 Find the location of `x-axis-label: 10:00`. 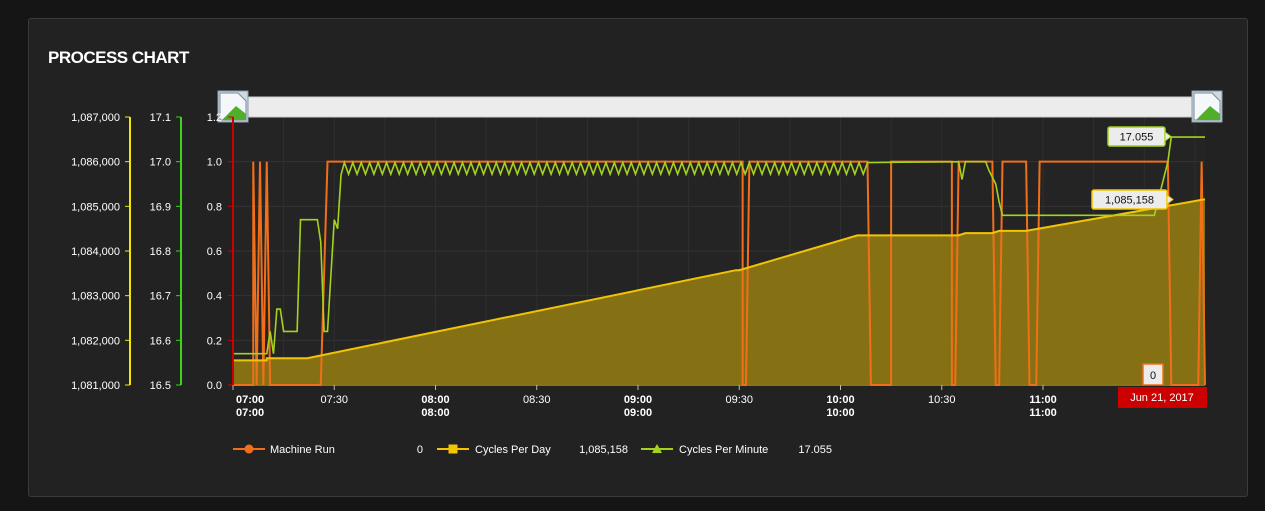

x-axis-label: 10:00 is located at coordinates (840, 400).